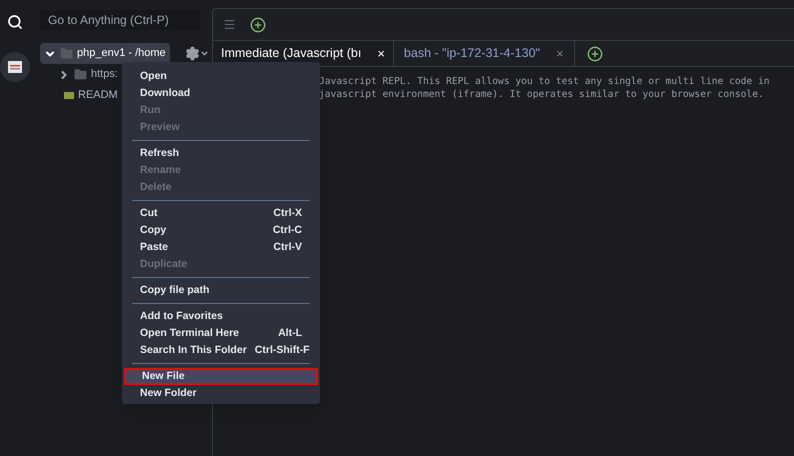  I want to click on menu-item-label: New File, so click(163, 376).